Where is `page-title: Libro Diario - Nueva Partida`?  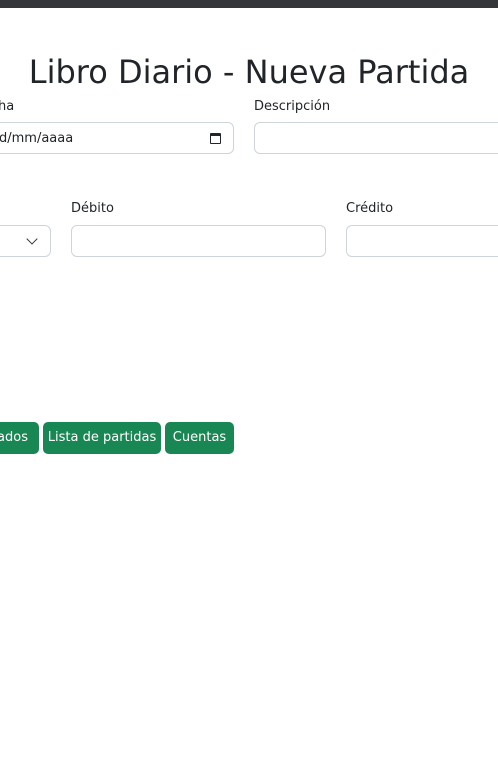
page-title: Libro Diario - Nueva Partida is located at coordinates (249, 72).